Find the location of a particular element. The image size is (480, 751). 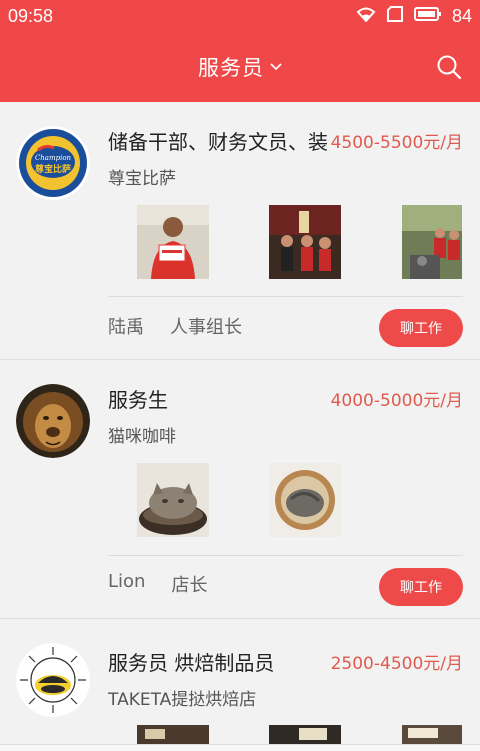

svg-text: 尊宝比萨 is located at coordinates (53, 169).